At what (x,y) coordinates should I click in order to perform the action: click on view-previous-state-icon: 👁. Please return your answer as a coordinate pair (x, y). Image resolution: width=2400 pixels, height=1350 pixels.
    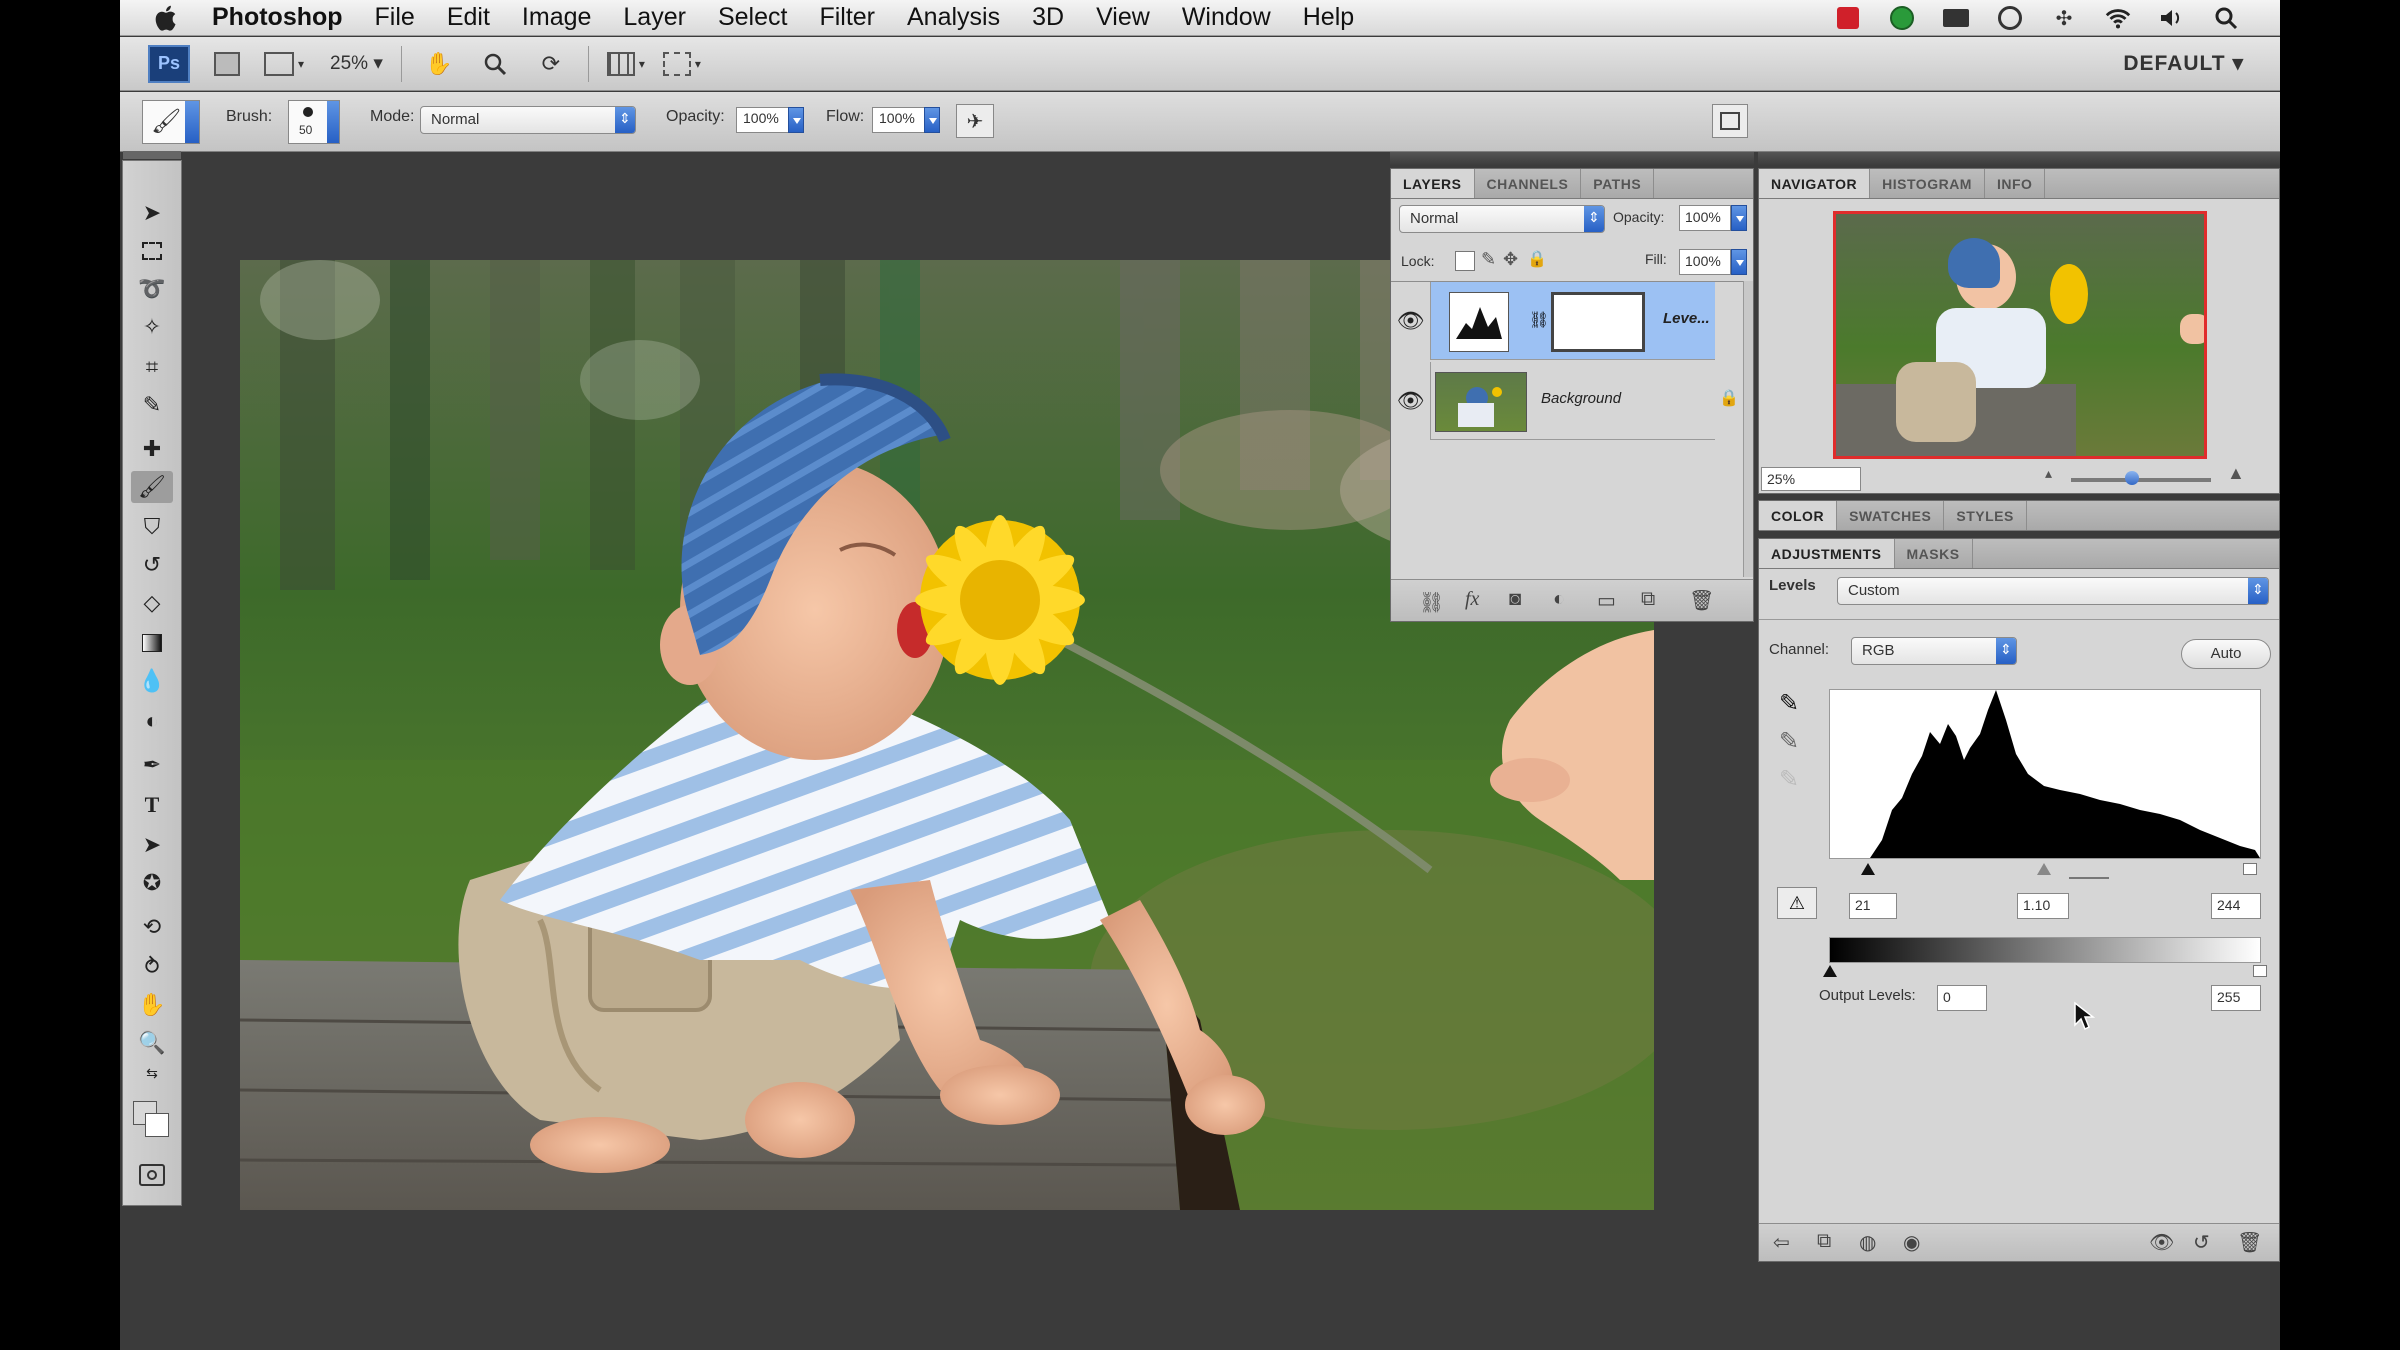
    Looking at the image, I should click on (2161, 1242).